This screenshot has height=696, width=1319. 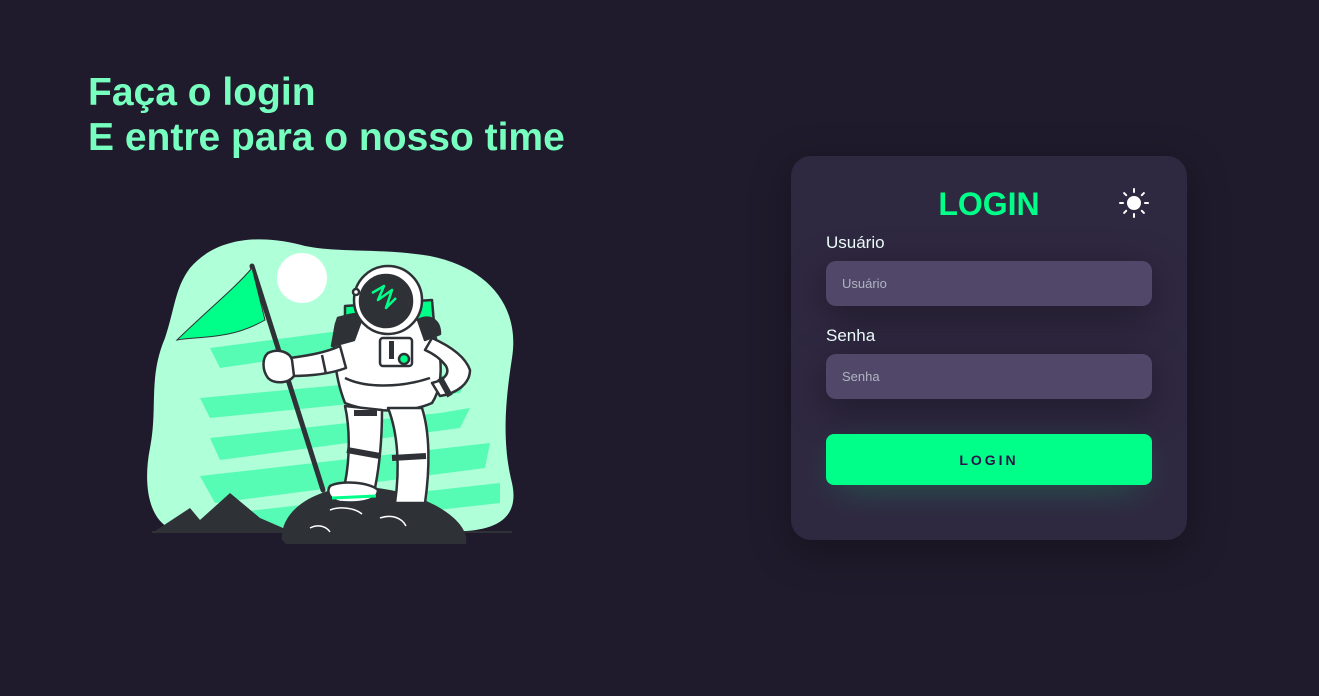 I want to click on password-label: Senha, so click(x=851, y=335).